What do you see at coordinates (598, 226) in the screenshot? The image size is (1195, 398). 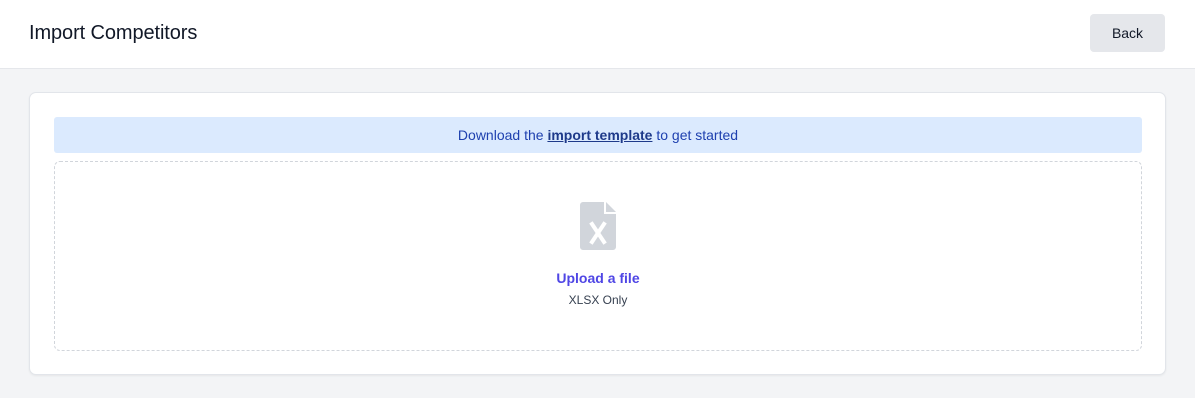 I see `xlsx-file-icon` at bounding box center [598, 226].